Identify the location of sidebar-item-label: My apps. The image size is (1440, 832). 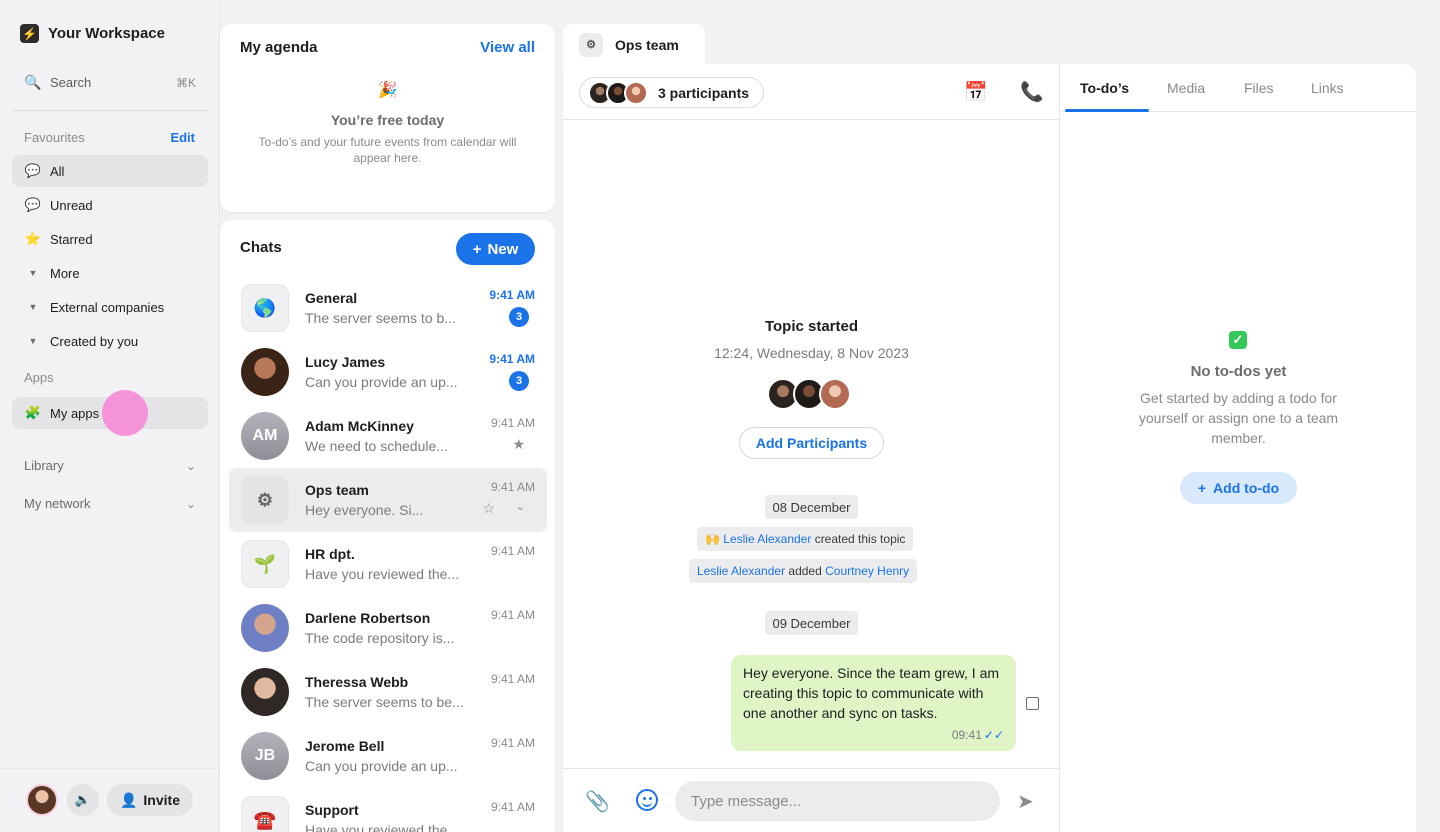
(75, 413).